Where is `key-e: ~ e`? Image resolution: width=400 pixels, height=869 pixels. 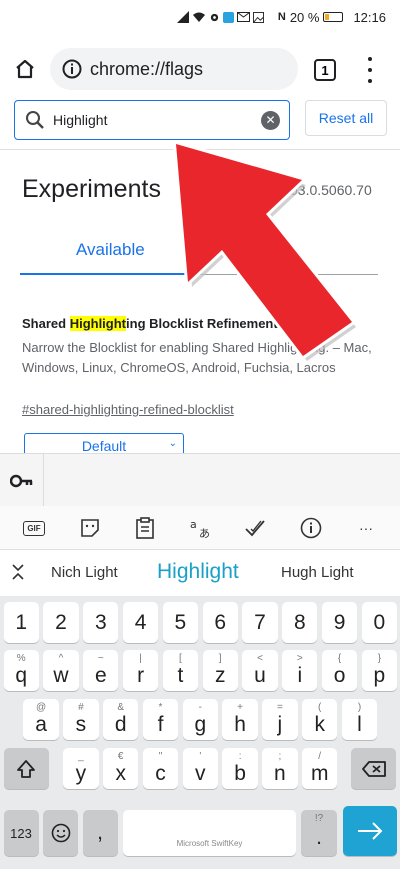
key-e: ~ e is located at coordinates (101, 670).